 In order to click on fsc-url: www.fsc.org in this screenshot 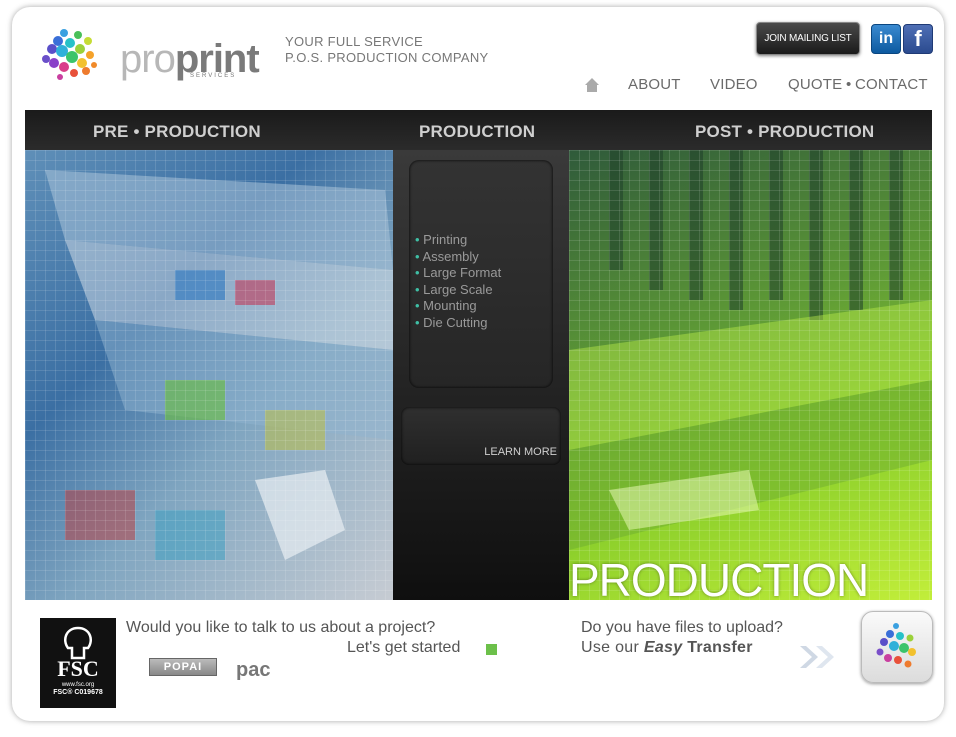, I will do `click(78, 685)`.